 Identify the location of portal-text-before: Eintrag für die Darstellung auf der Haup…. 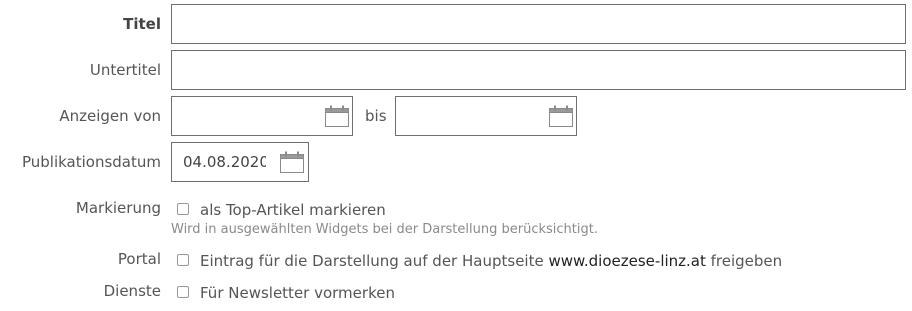
(374, 261).